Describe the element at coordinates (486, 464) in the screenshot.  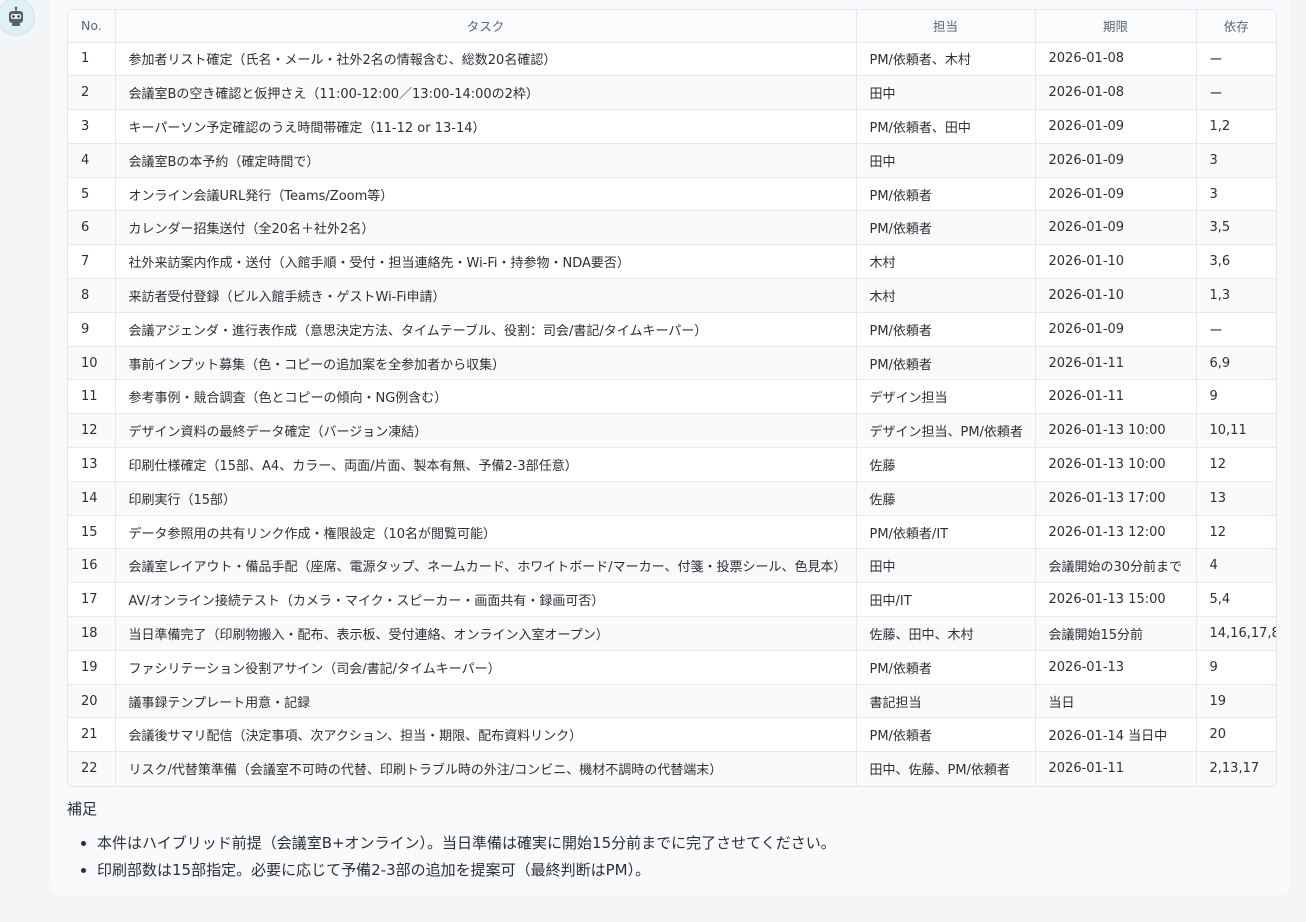
I see `cell-task: 印刷仕様確定（15部、A4、カラー、両面/片面、製本有無、予備2-3部任意）` at that location.